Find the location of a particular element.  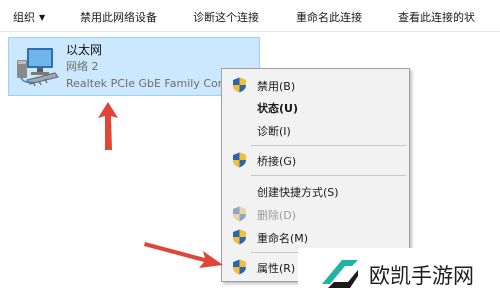

organize-menu-button: 组织 ▼ is located at coordinates (29, 17).